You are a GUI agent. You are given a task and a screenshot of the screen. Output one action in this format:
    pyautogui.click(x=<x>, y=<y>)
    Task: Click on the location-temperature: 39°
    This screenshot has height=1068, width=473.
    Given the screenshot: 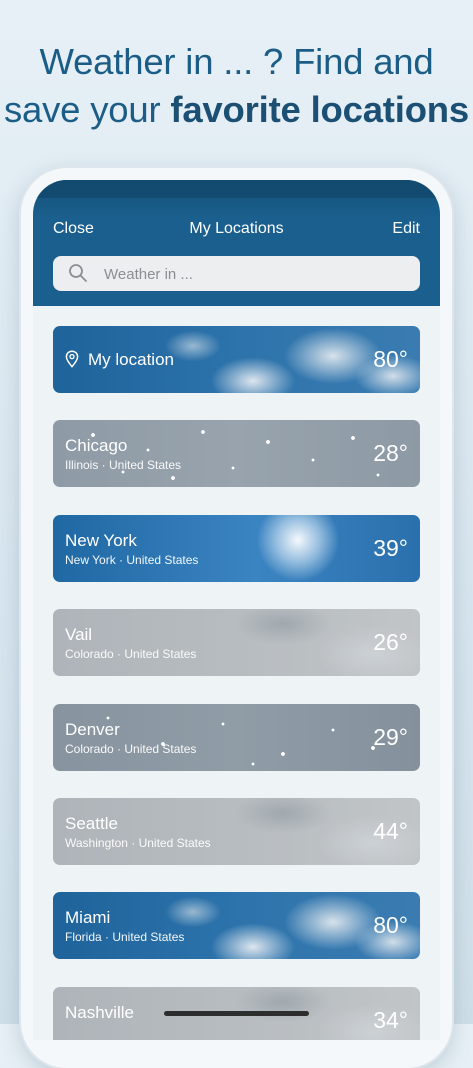 What is the action you would take?
    pyautogui.click(x=390, y=548)
    